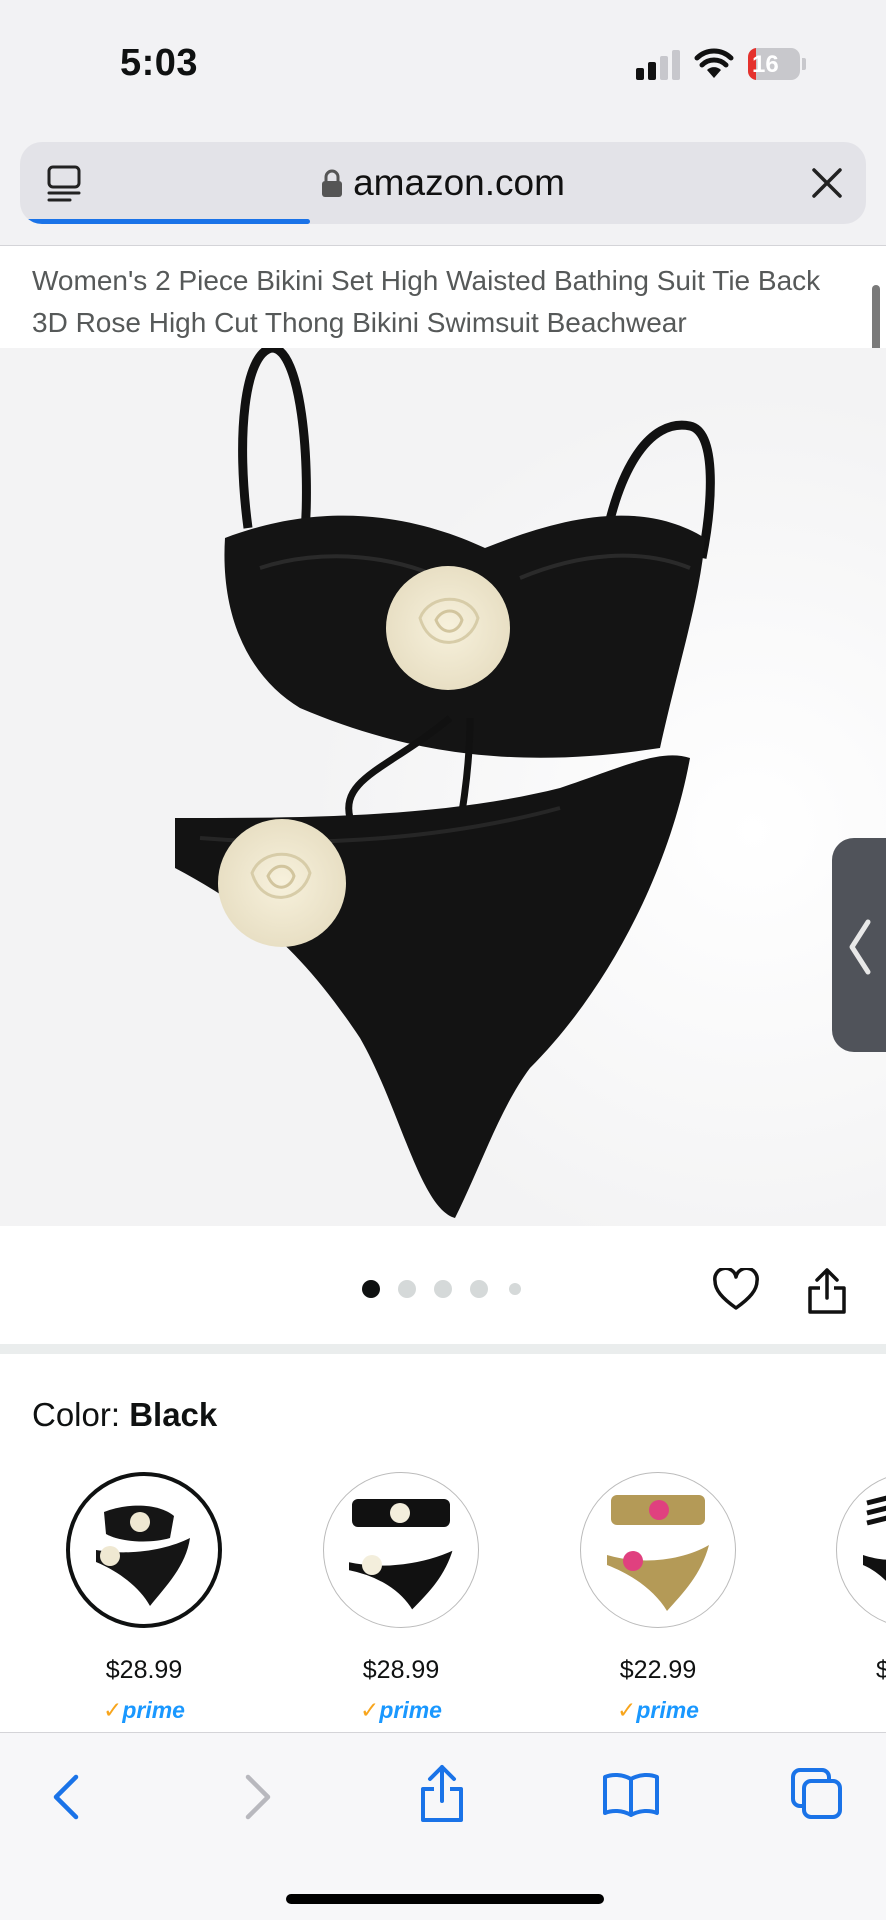 This screenshot has width=886, height=1920. What do you see at coordinates (258, 1797) in the screenshot?
I see `forward-arrow-icon` at bounding box center [258, 1797].